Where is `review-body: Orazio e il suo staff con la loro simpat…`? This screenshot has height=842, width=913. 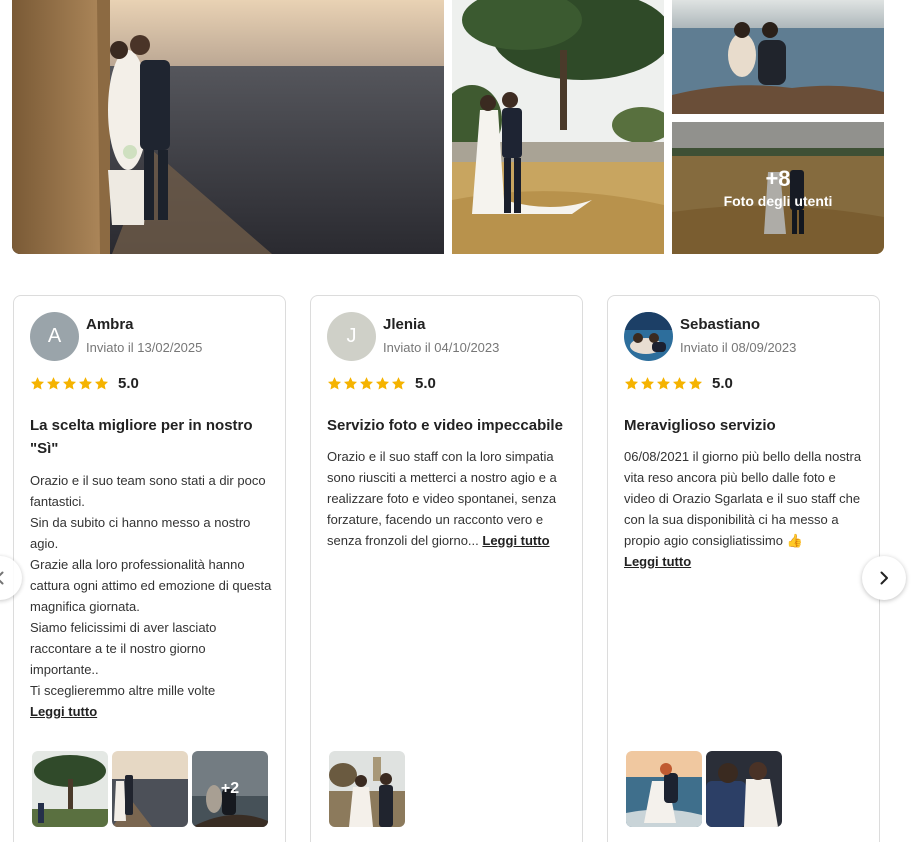
review-body: Orazio e il suo staff con la loro simpat… is located at coordinates (449, 498).